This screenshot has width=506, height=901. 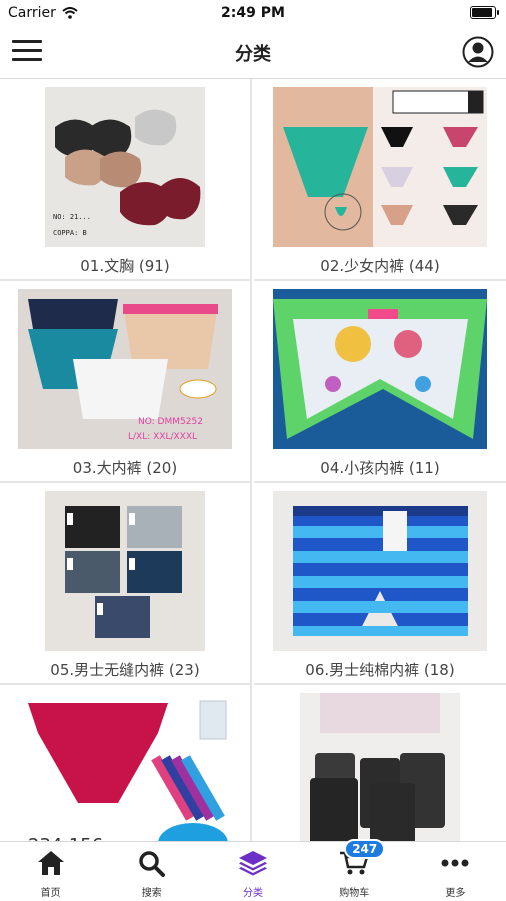 I want to click on category-label: 01.文胸 (91), so click(x=125, y=266).